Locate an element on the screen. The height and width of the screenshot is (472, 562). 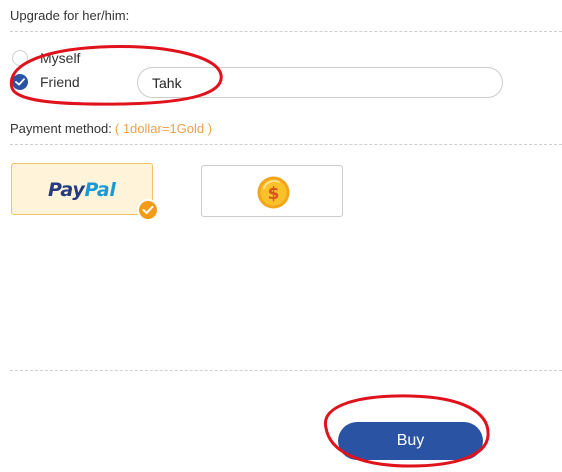
radio-option-friend: Friend is located at coordinates (46, 82).